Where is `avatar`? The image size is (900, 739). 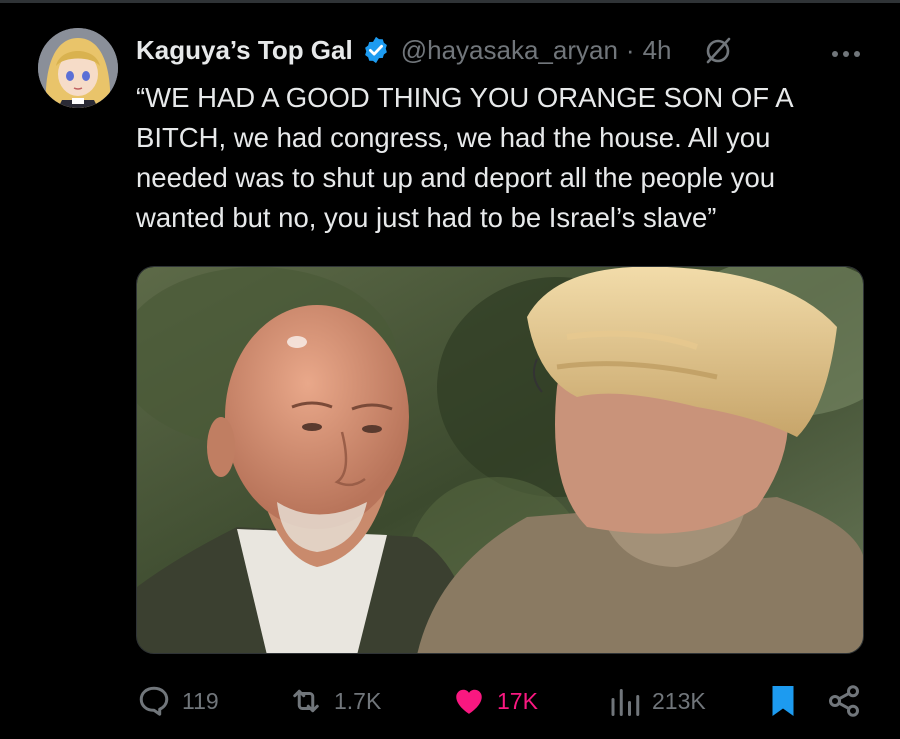 avatar is located at coordinates (78, 68).